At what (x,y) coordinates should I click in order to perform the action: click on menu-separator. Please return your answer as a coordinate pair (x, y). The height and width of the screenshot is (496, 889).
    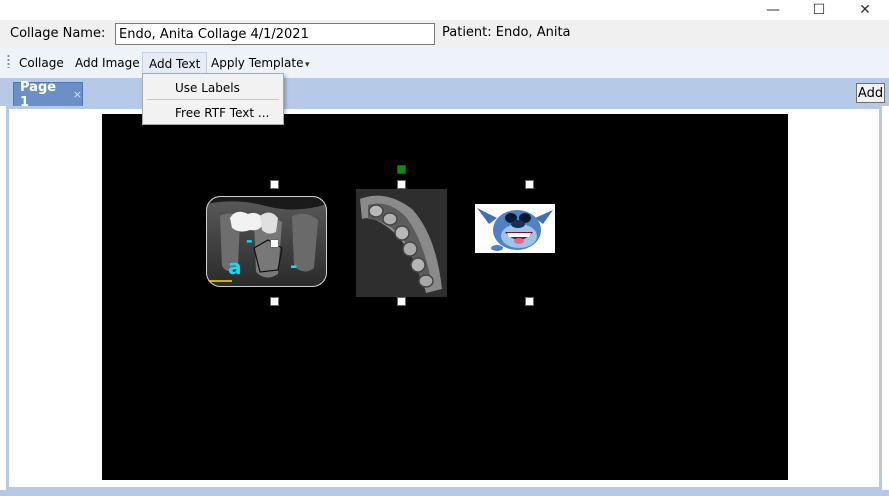
    Looking at the image, I should click on (213, 99).